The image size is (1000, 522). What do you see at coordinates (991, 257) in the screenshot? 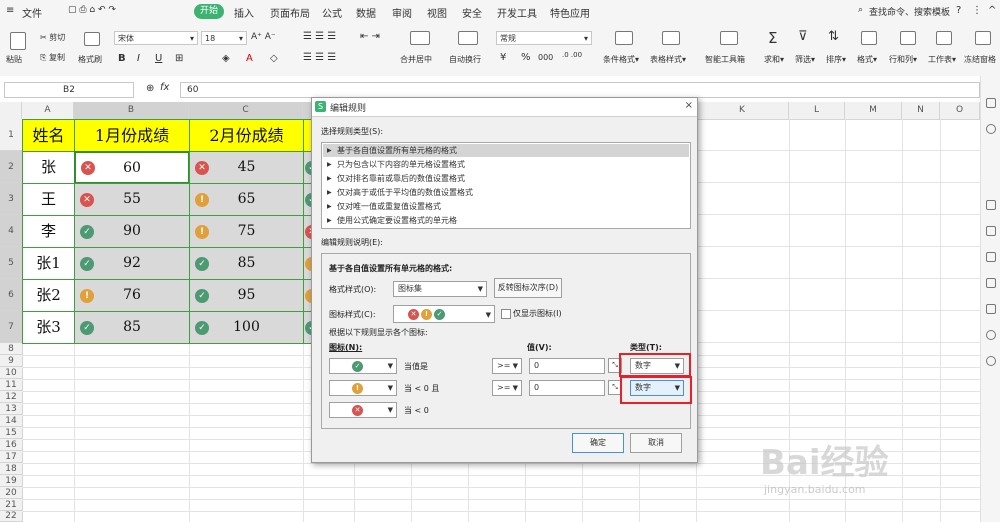
I see `side-edit-icon` at bounding box center [991, 257].